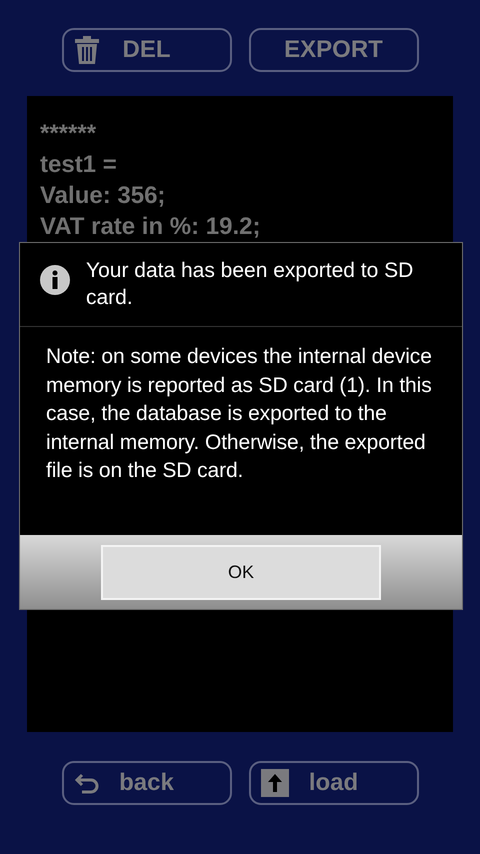  What do you see at coordinates (103, 196) in the screenshot?
I see `record-line: Value: 356;` at bounding box center [103, 196].